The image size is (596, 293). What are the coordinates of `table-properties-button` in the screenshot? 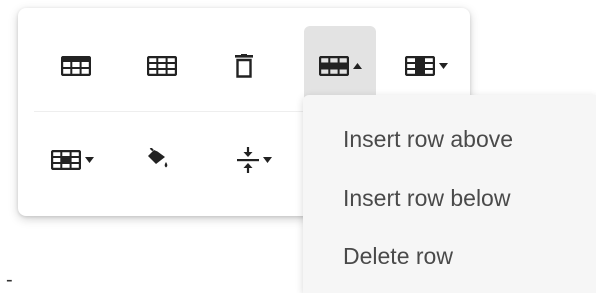 It's located at (76, 66).